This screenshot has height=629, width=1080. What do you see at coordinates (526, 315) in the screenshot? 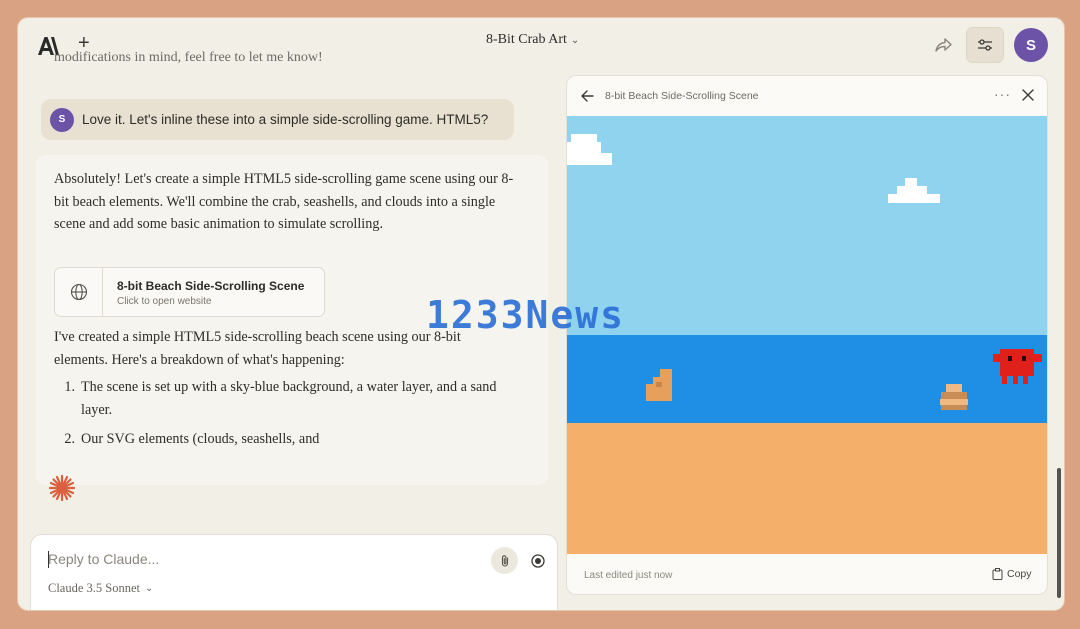
I see `watermark-text: 1233News` at bounding box center [526, 315].